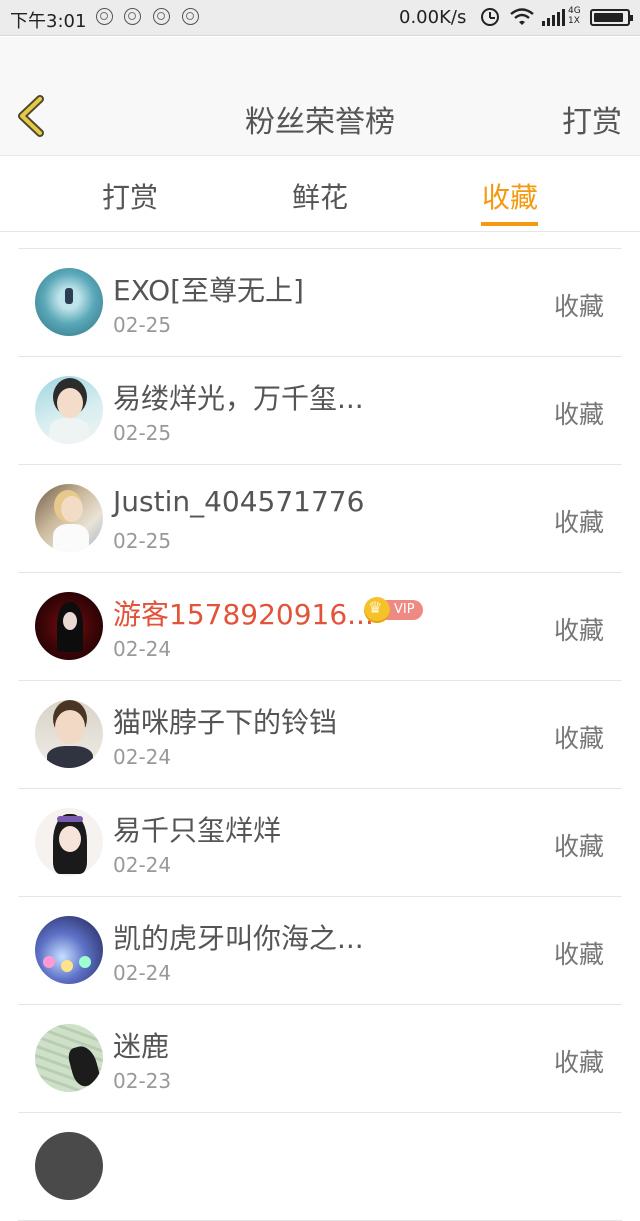 The image size is (640, 1221). Describe the element at coordinates (320, 18) in the screenshot. I see `status-bar: 下午3:01 0.00K/s 4G 1X` at that location.